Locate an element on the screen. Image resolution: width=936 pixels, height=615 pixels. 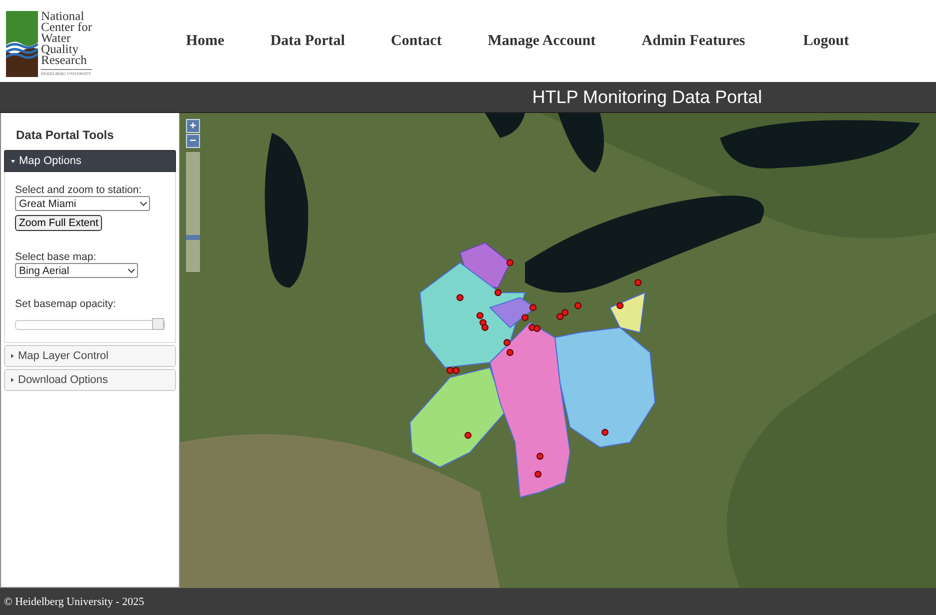
slider-thumb is located at coordinates (158, 324).